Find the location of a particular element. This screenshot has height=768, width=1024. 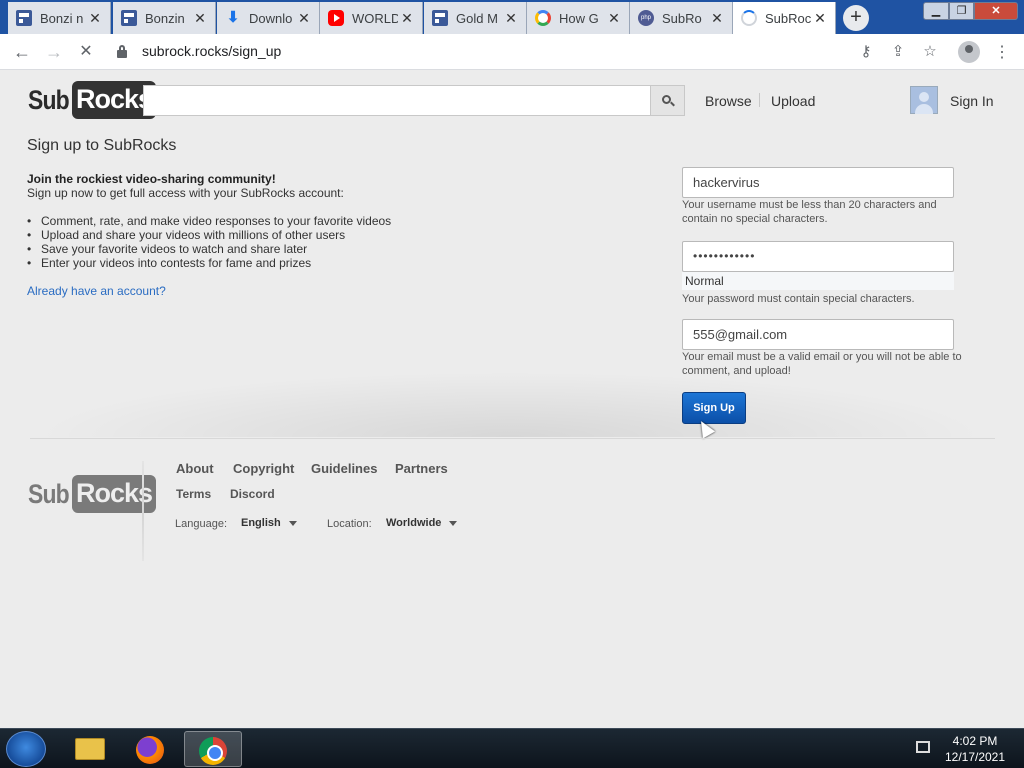

search-button is located at coordinates (667, 100).